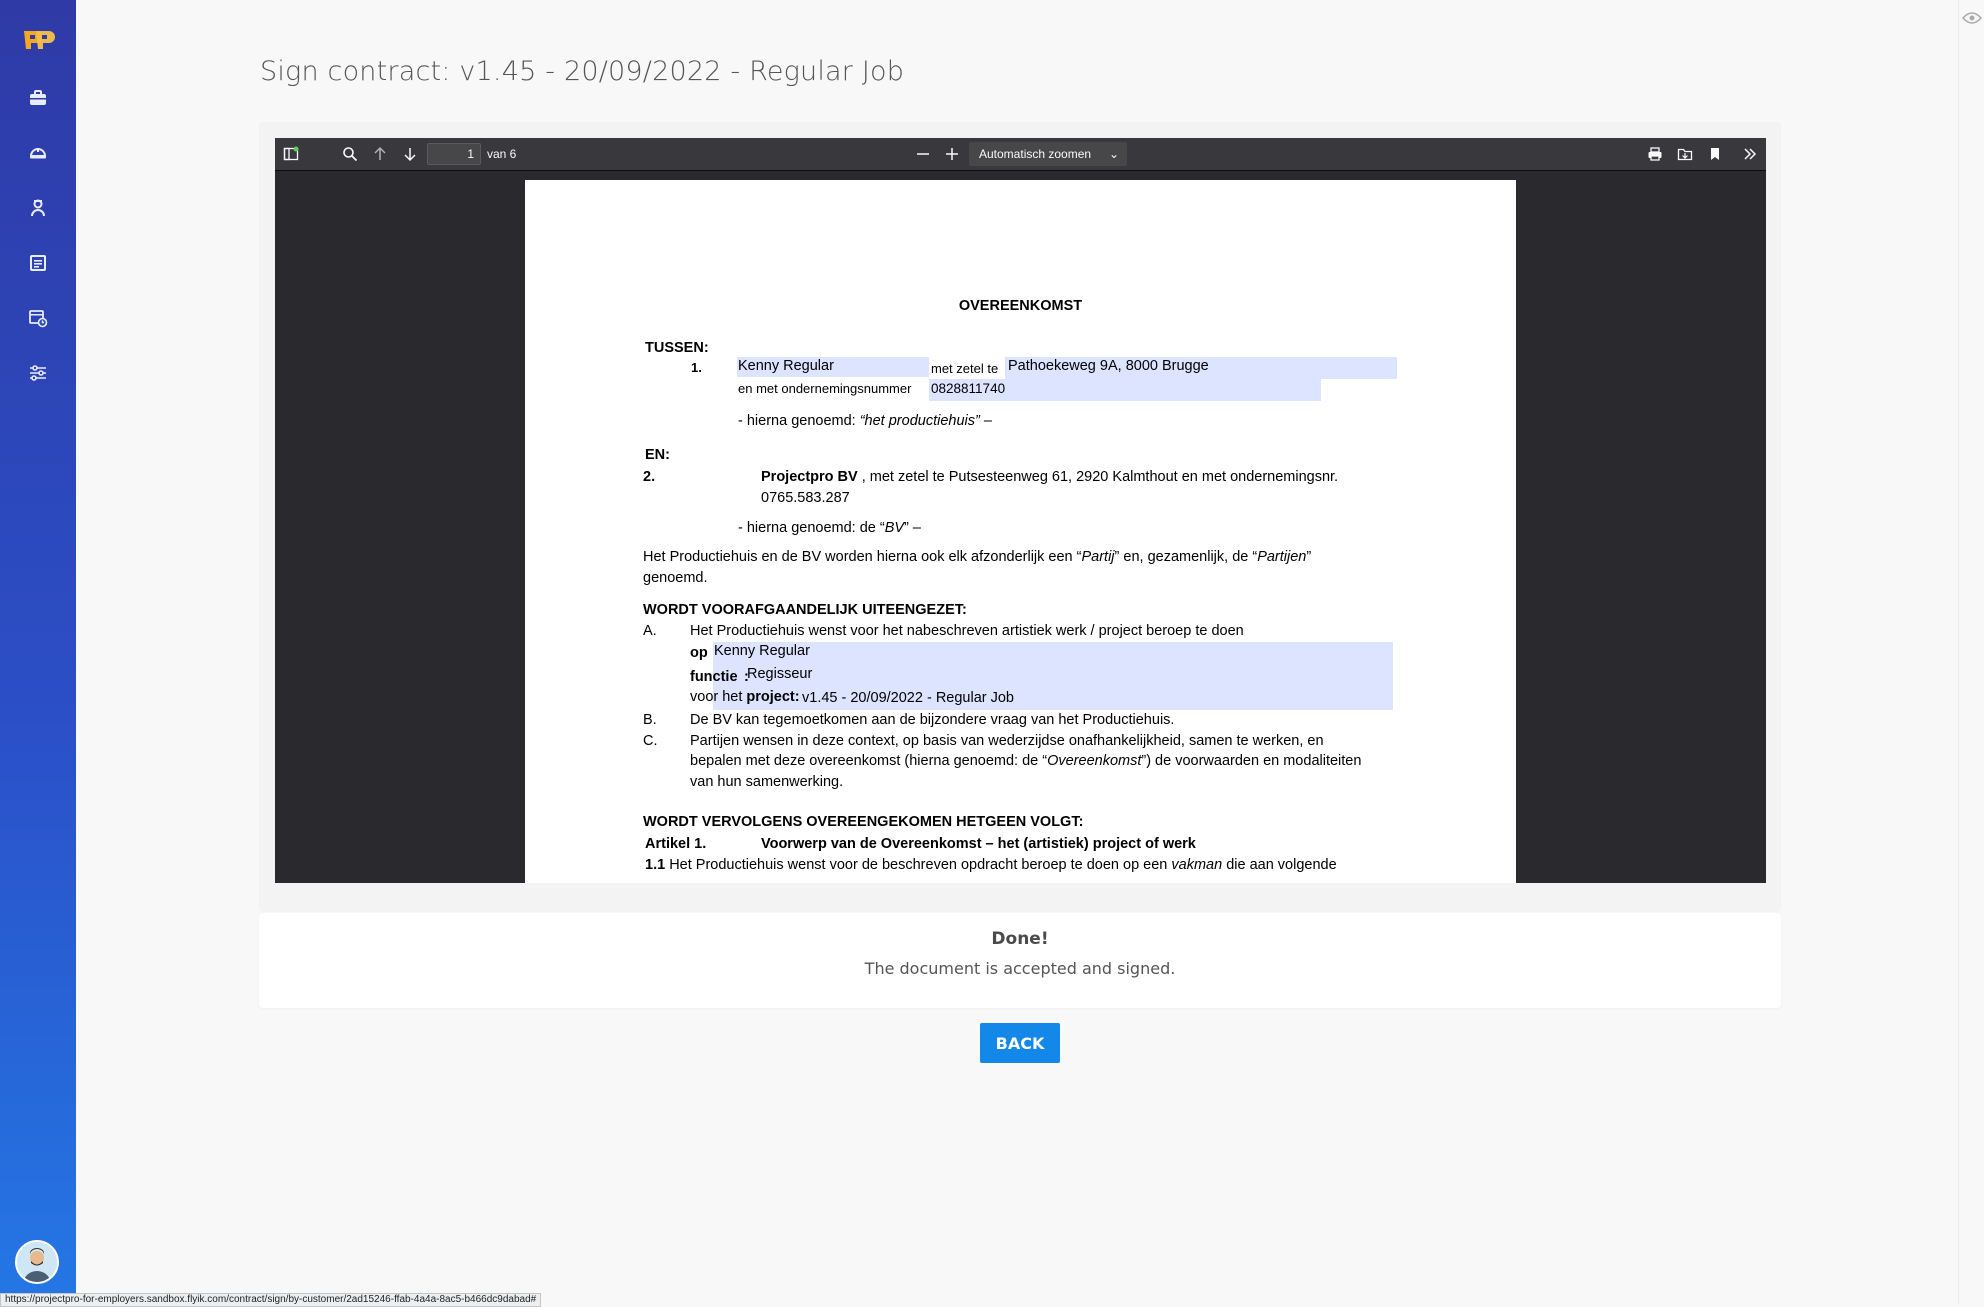 This screenshot has width=1984, height=1307. I want to click on zoom-out-button, so click(923, 154).